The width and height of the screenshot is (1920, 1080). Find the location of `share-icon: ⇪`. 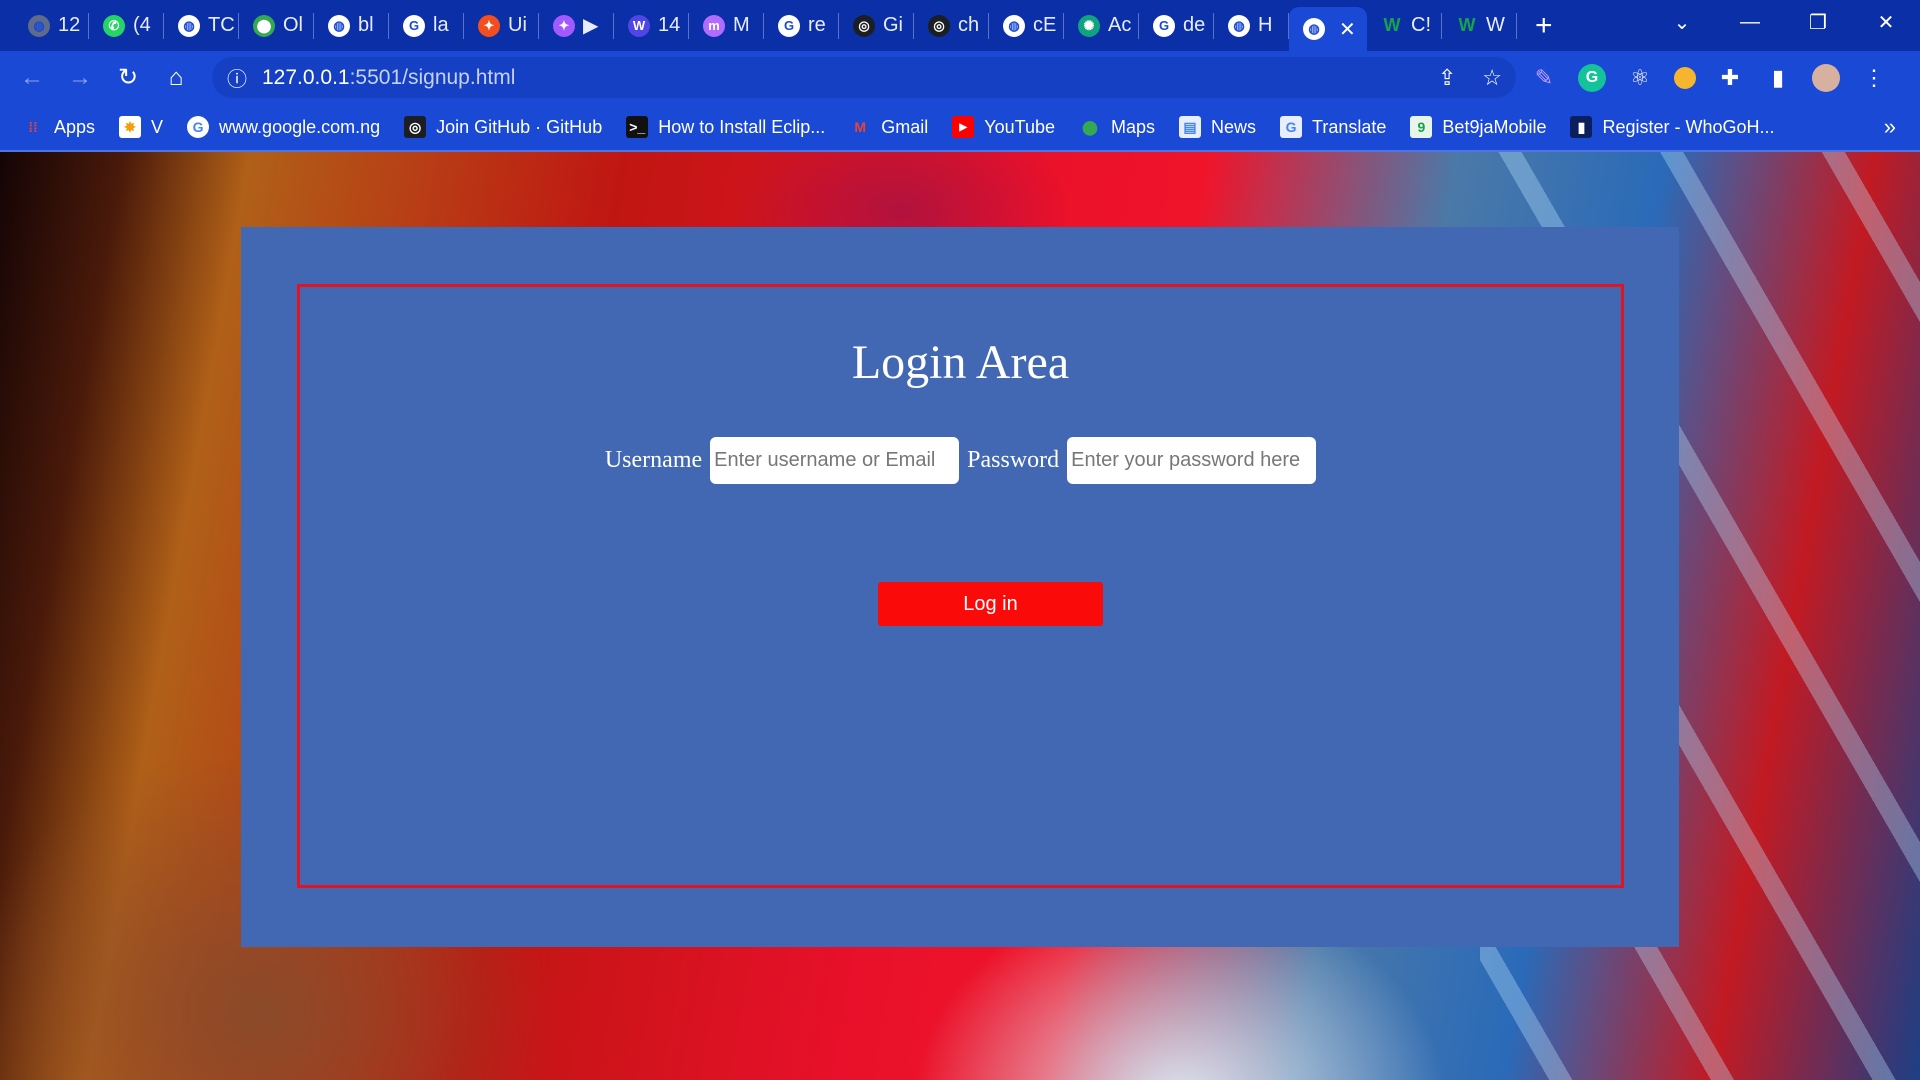

share-icon: ⇪ is located at coordinates (1447, 78).